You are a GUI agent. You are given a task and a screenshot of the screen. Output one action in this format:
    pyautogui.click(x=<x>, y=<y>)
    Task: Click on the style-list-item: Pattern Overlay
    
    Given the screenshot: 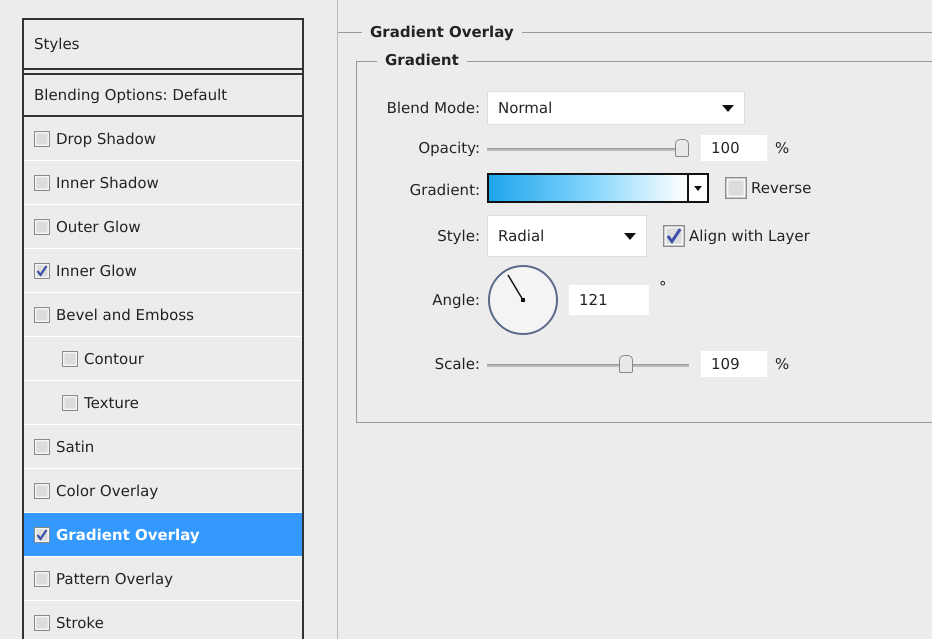 What is the action you would take?
    pyautogui.click(x=163, y=579)
    